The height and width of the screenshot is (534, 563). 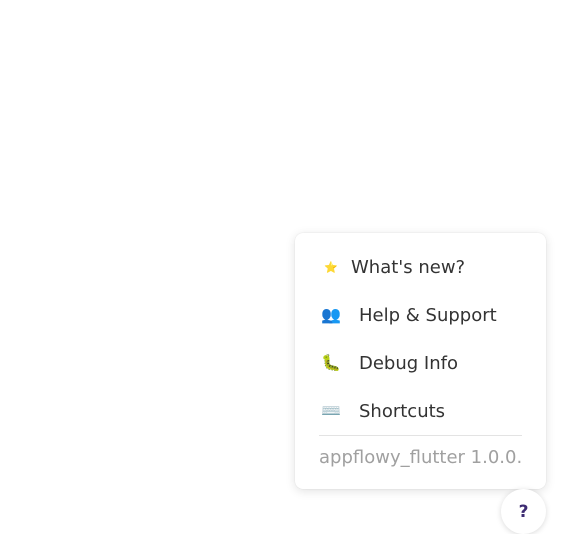 I want to click on bug-icon: 🐛, so click(x=331, y=362).